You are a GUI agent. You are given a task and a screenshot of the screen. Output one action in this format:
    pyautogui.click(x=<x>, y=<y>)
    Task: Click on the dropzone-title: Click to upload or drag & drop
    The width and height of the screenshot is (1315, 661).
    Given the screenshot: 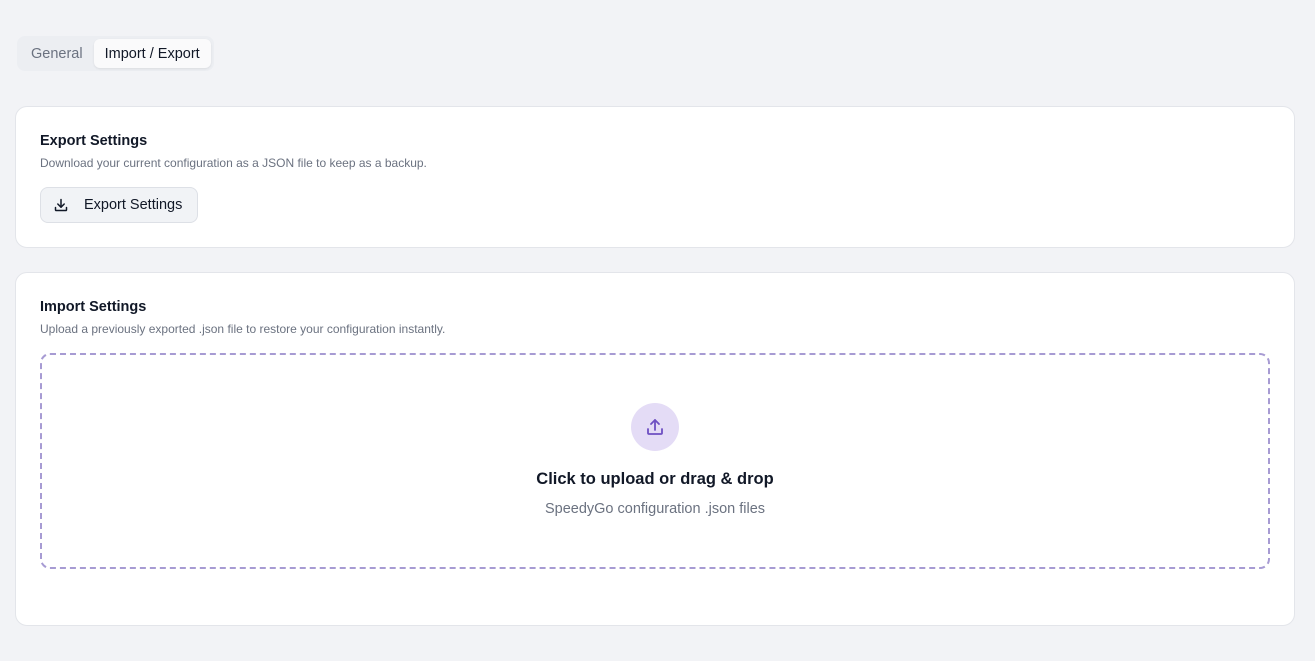 What is the action you would take?
    pyautogui.click(x=655, y=479)
    